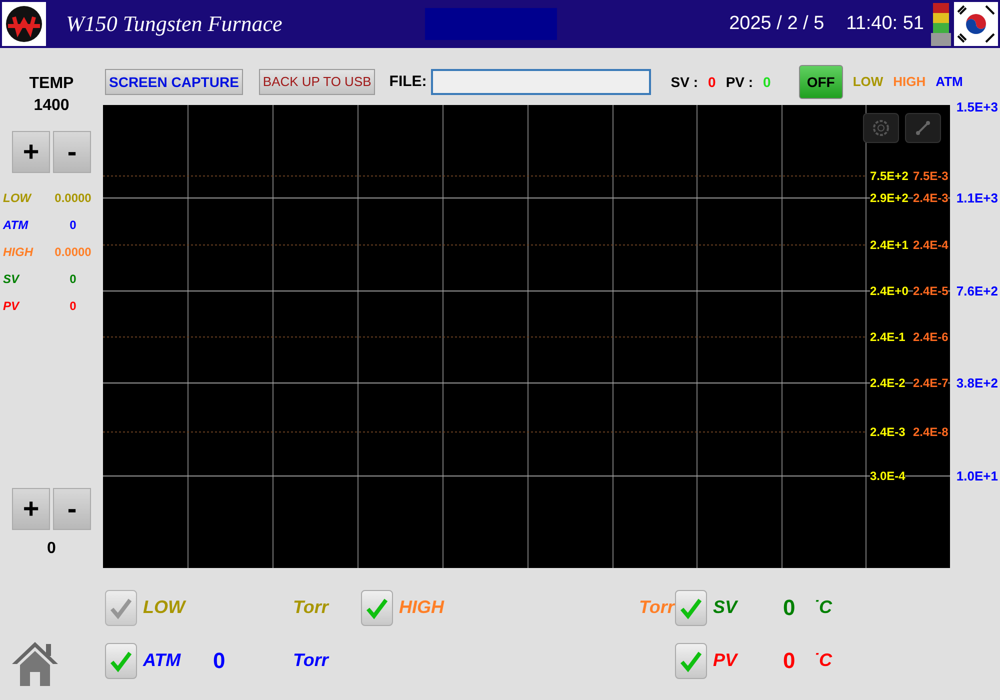 The height and width of the screenshot is (700, 1000). Describe the element at coordinates (977, 476) in the screenshot. I see `atm-axis-label: 1.0E+1` at that location.